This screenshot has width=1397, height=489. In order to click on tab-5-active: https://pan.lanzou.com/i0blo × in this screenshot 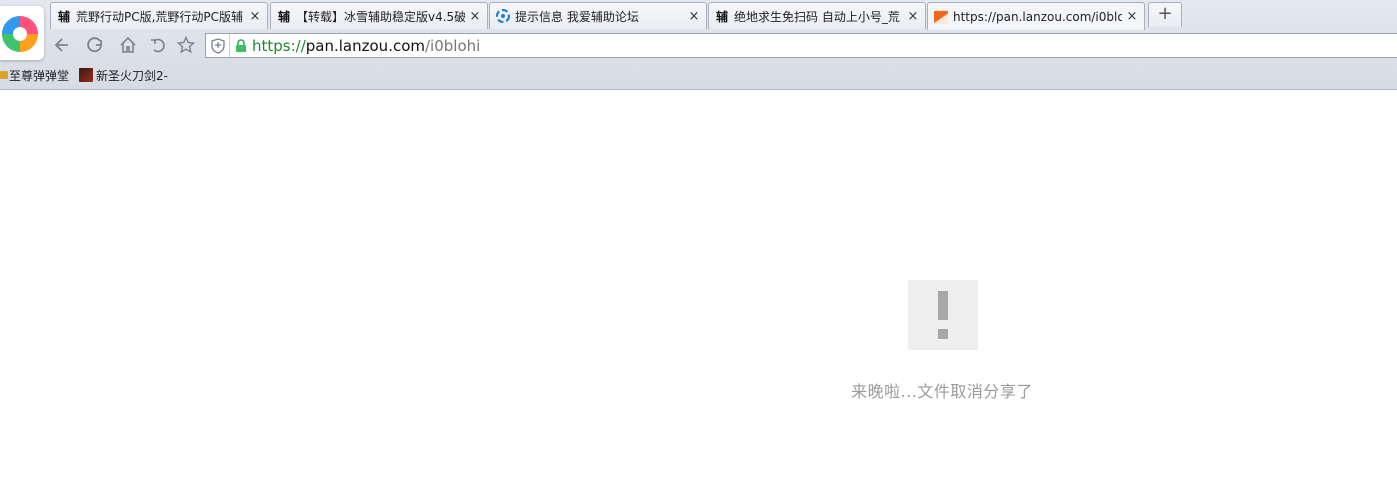, I will do `click(1036, 16)`.